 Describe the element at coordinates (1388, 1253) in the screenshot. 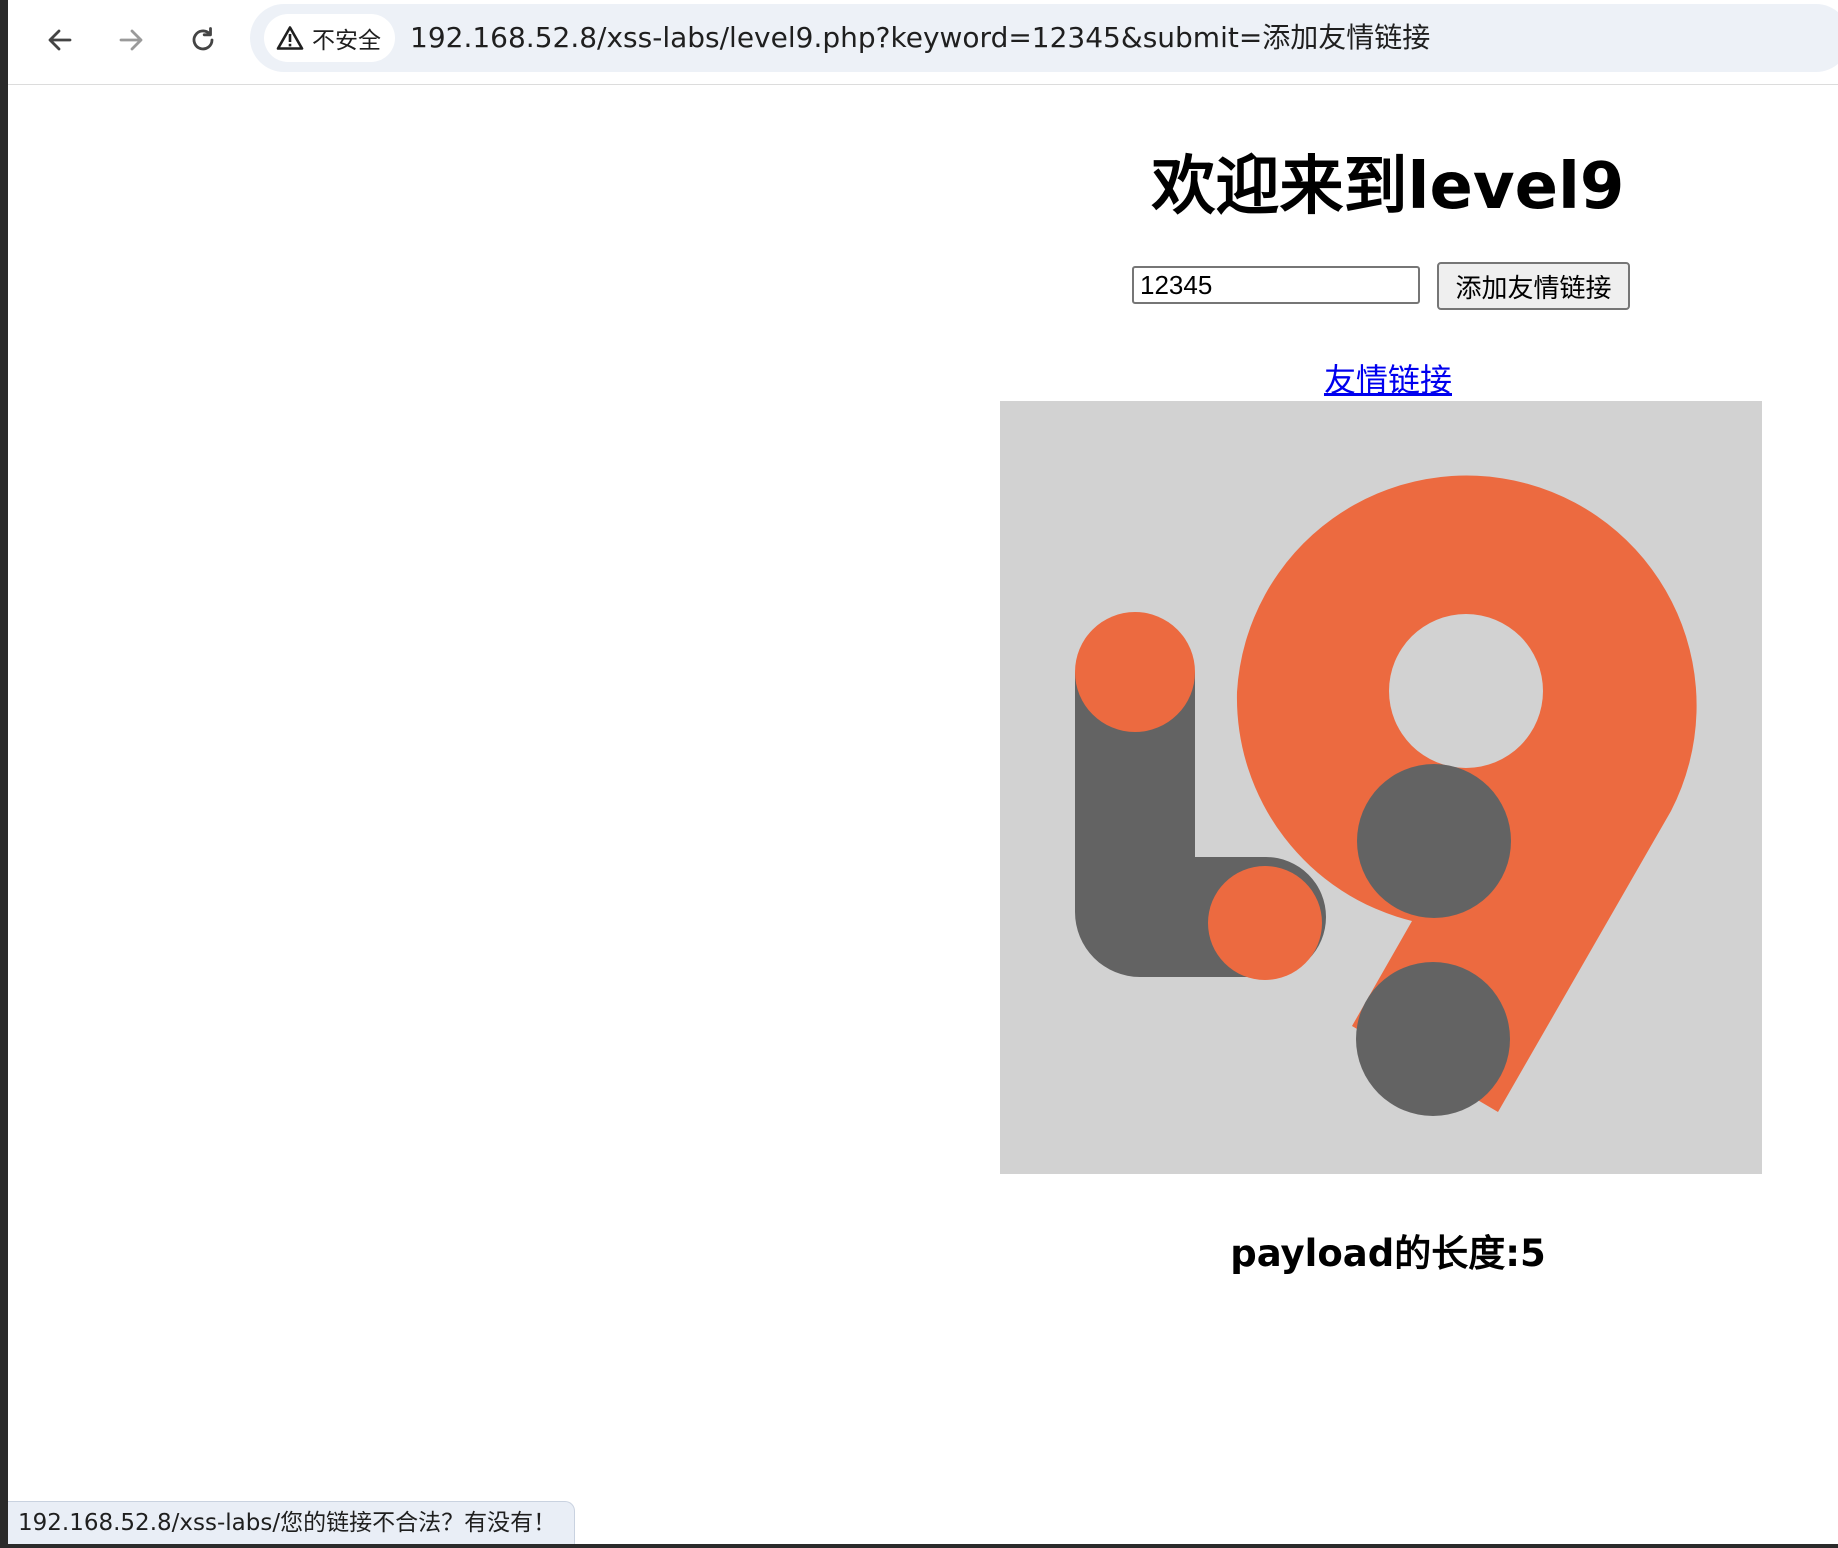

I see `payload-length: payload的长度:5` at that location.